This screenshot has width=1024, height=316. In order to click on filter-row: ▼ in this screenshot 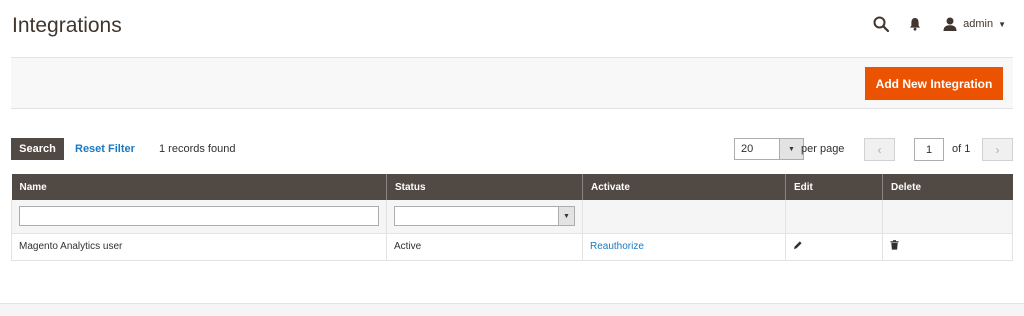, I will do `click(512, 217)`.